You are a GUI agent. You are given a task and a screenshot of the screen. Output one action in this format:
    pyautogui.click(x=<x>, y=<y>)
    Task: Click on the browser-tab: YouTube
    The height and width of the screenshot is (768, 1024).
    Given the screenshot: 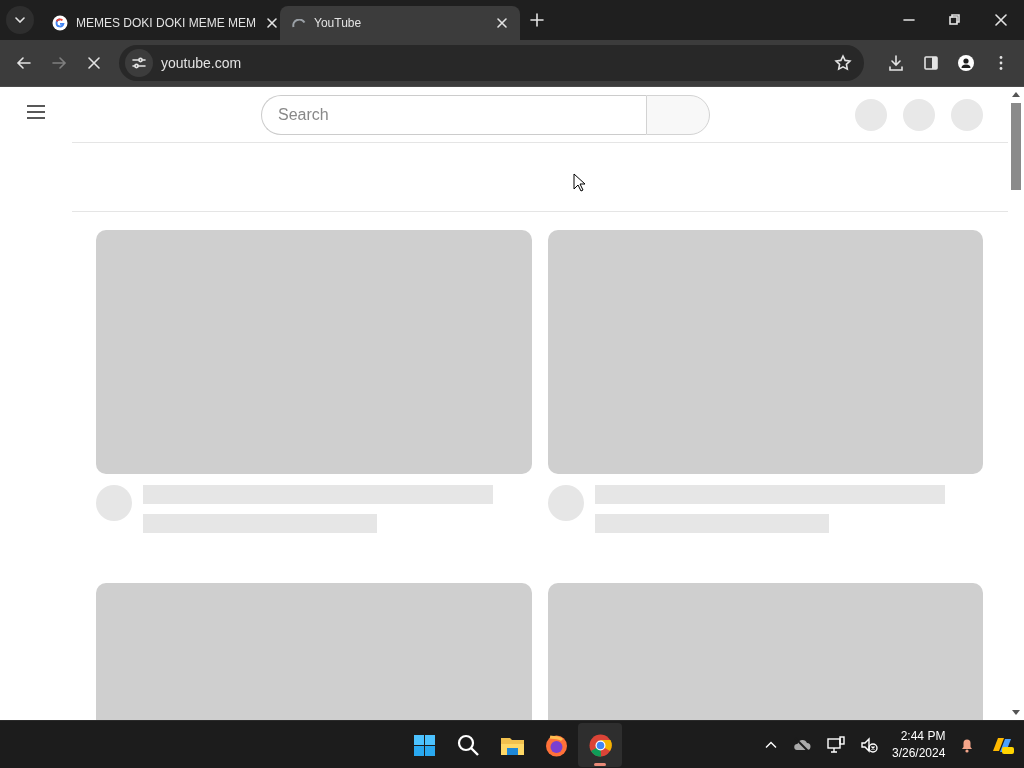 What is the action you would take?
    pyautogui.click(x=400, y=23)
    